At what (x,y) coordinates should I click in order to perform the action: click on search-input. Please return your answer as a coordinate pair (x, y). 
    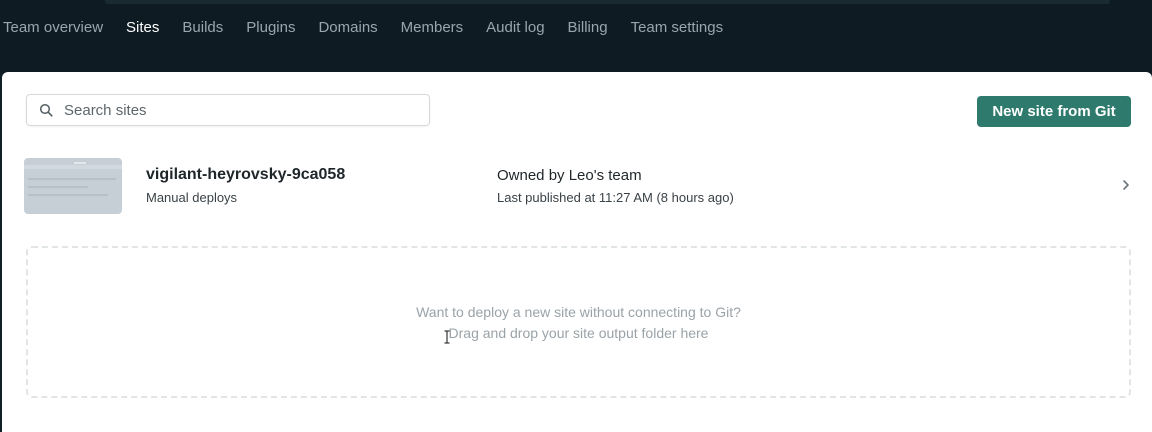
    Looking at the image, I should click on (234, 110).